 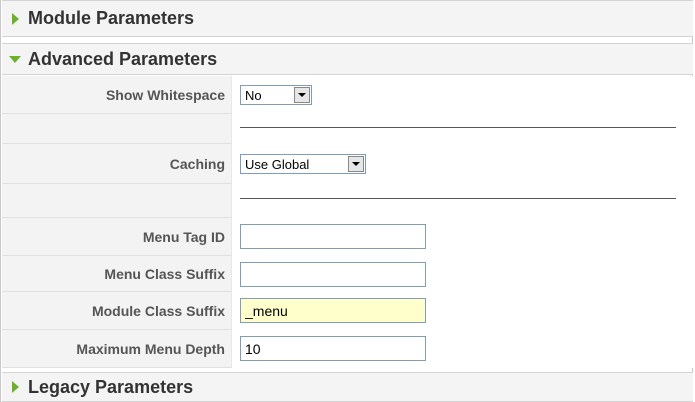 I want to click on select-value: No, so click(x=253, y=95).